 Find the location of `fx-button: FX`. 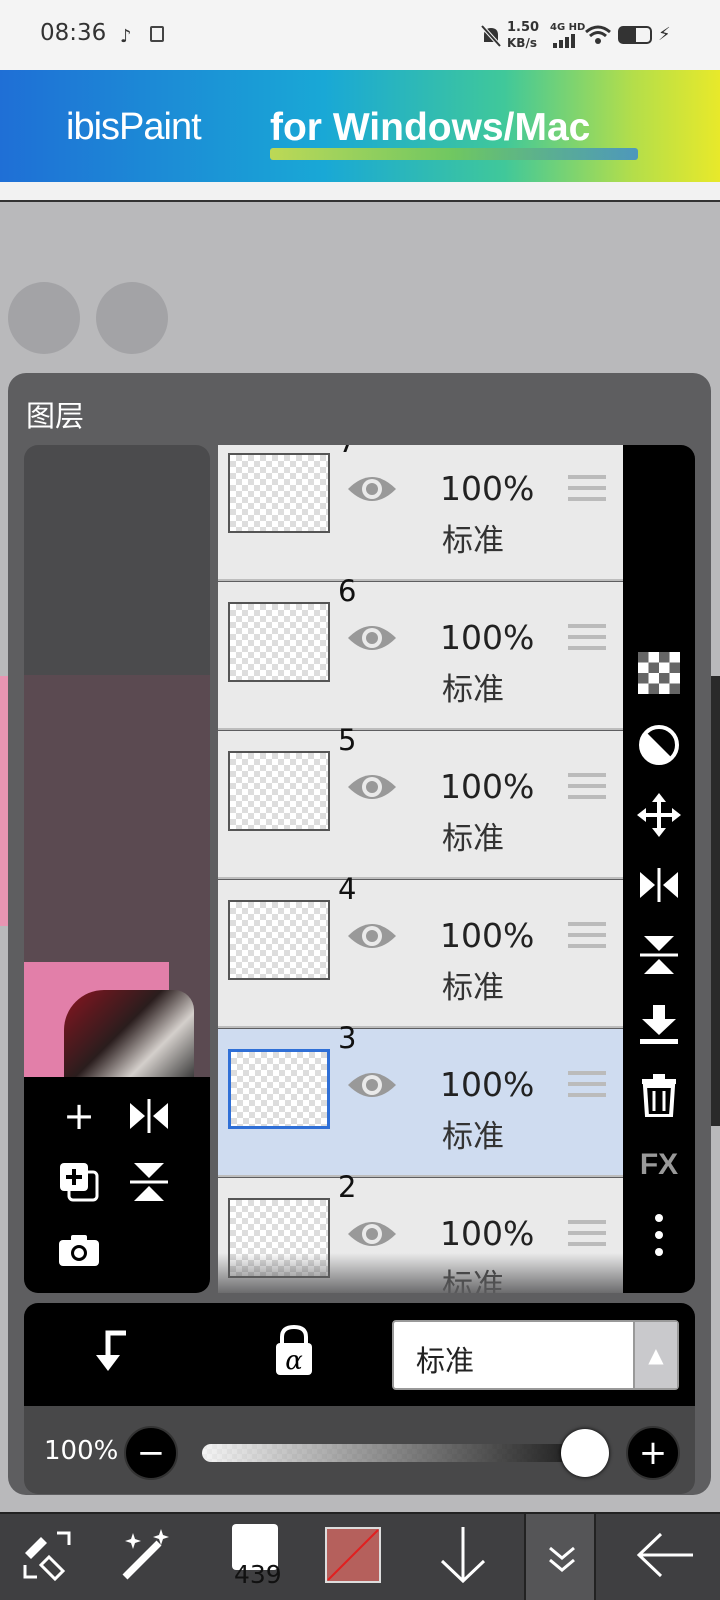

fx-button: FX is located at coordinates (659, 1165).